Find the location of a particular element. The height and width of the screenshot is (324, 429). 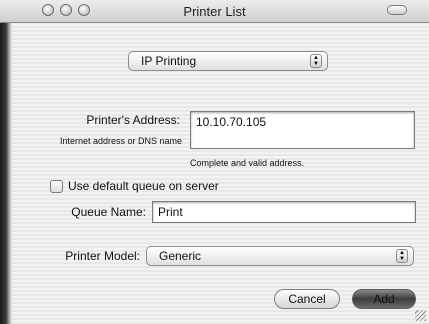

queue-name-value: Print is located at coordinates (170, 212).